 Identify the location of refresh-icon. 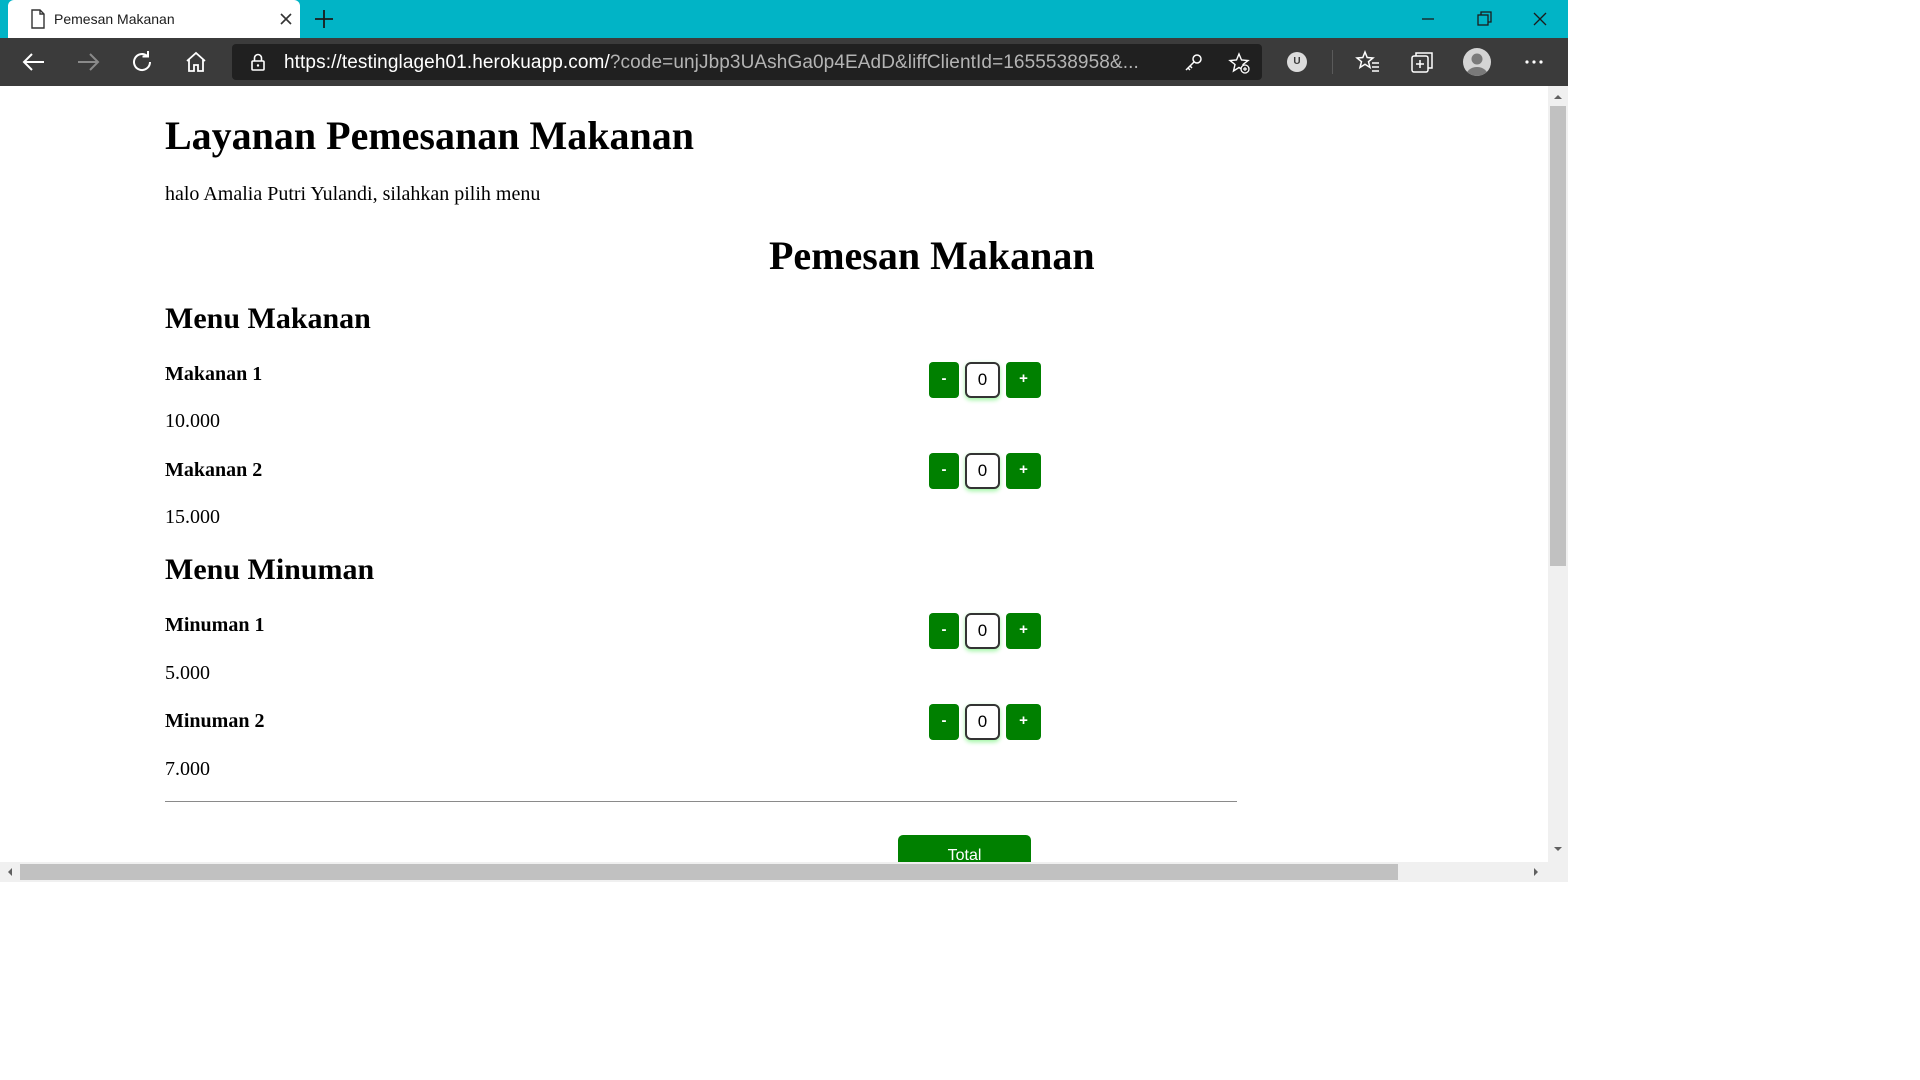
(142, 62).